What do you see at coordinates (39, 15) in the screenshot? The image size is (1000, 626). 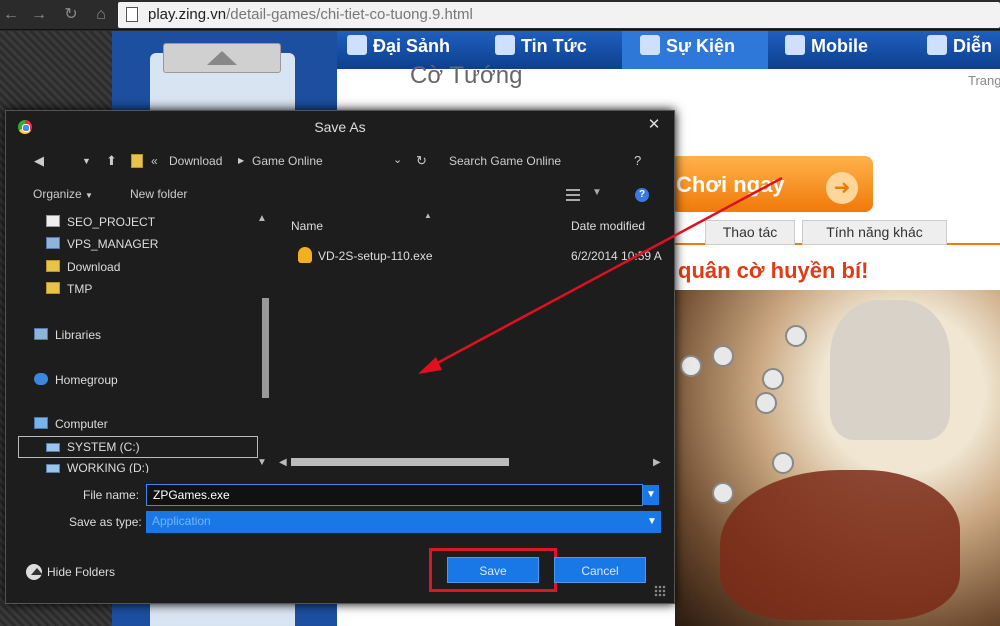 I see `forward-icon: →` at bounding box center [39, 15].